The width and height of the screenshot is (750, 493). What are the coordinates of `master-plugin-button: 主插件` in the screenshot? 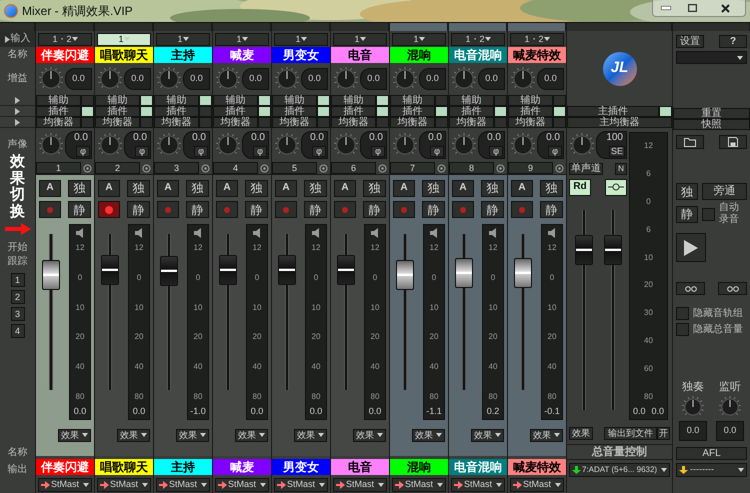 It's located at (613, 111).